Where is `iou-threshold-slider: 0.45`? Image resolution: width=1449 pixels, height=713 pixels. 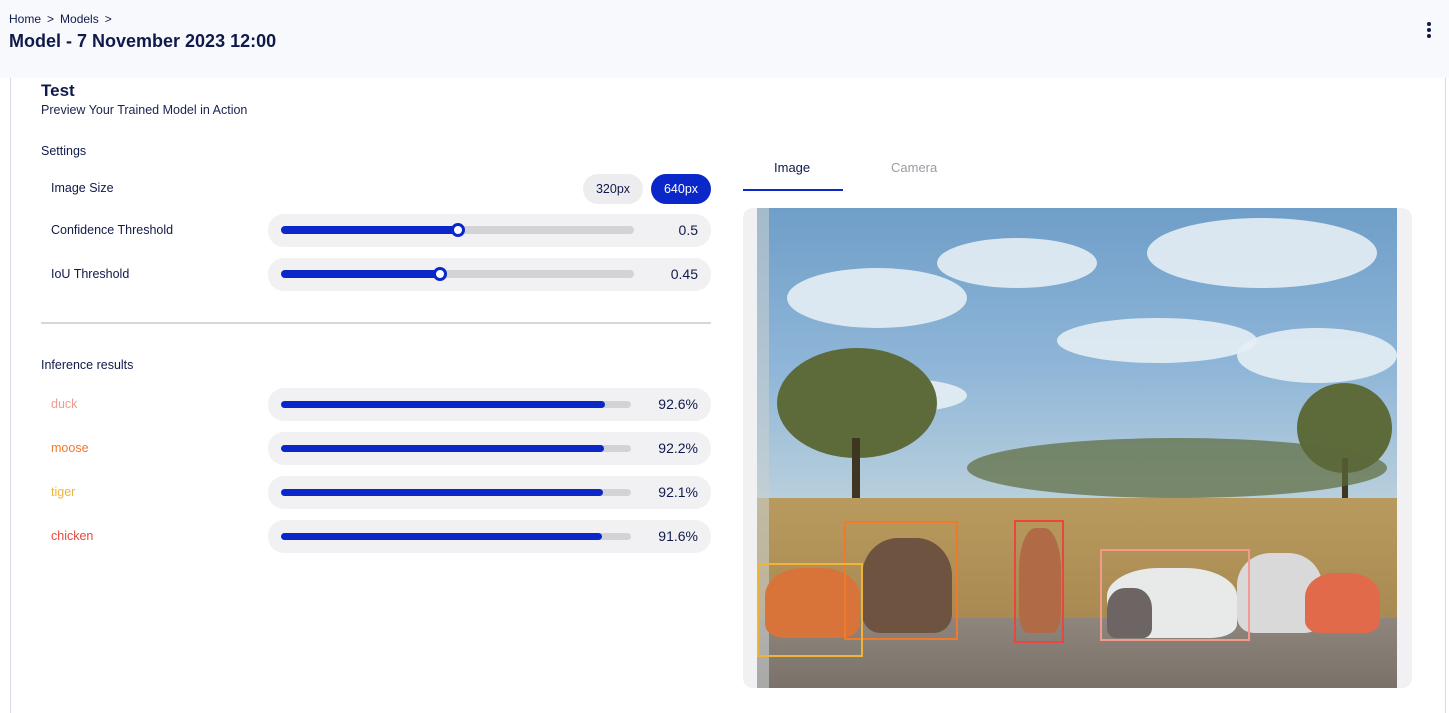 iou-threshold-slider: 0.45 is located at coordinates (489, 274).